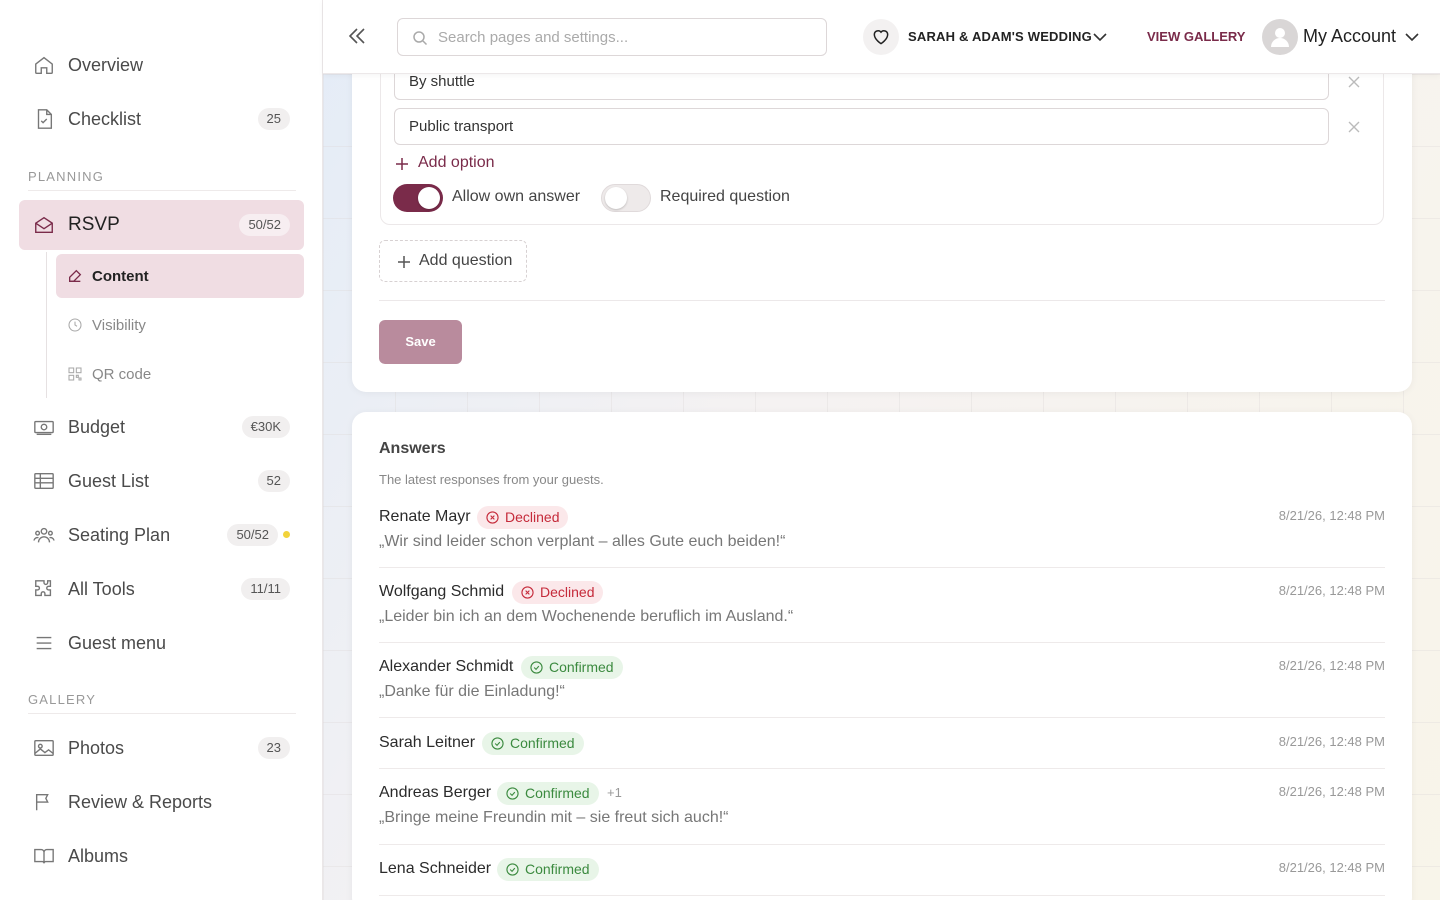 The height and width of the screenshot is (900, 1440). What do you see at coordinates (286, 534) in the screenshot?
I see `notification-dot` at bounding box center [286, 534].